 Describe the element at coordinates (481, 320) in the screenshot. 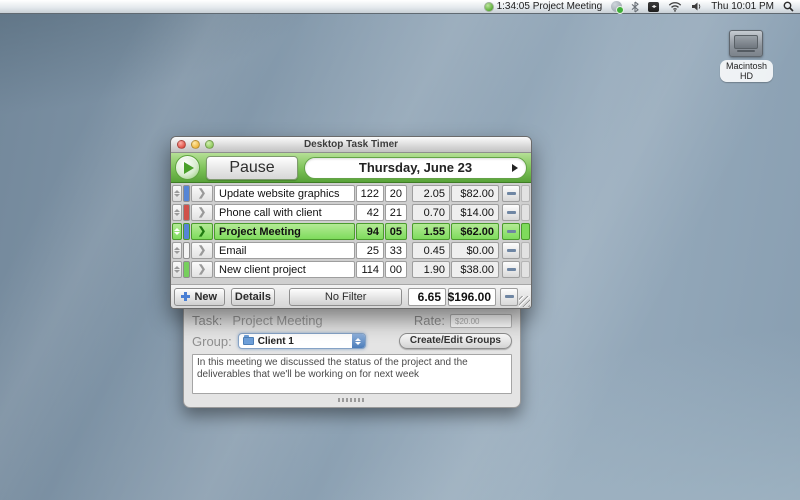

I see `rate-field: $20.00` at that location.